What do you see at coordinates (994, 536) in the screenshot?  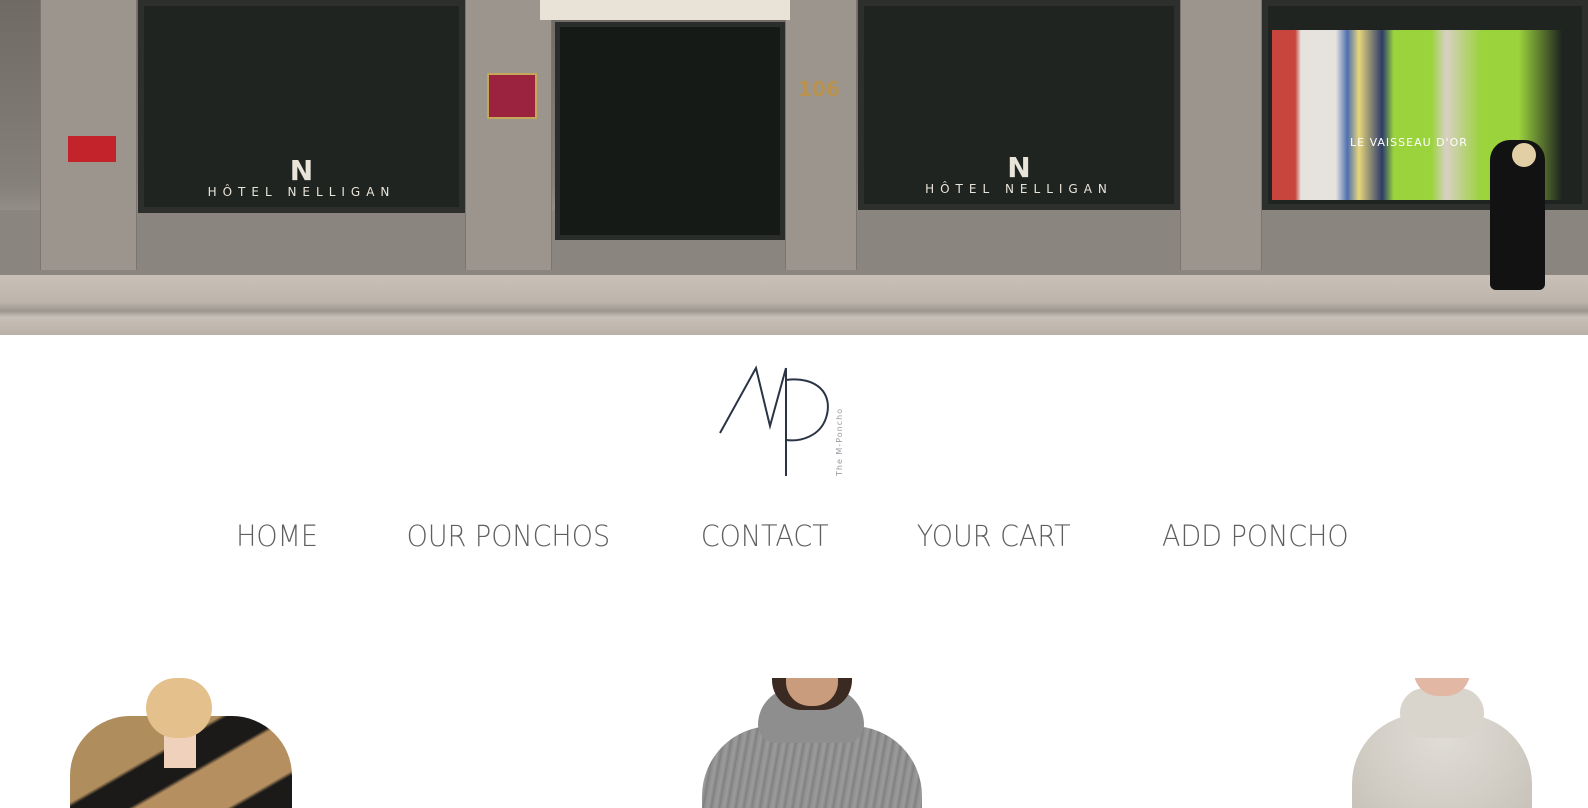 I see `nav-your-cart: YOUR CART` at bounding box center [994, 536].